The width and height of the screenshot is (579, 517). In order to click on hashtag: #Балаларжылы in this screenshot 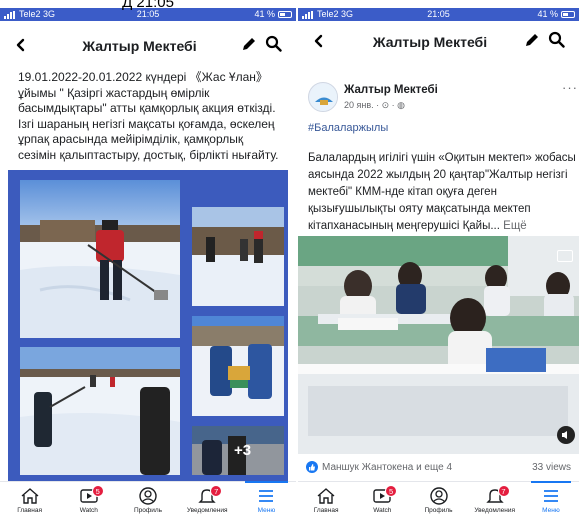, I will do `click(348, 128)`.